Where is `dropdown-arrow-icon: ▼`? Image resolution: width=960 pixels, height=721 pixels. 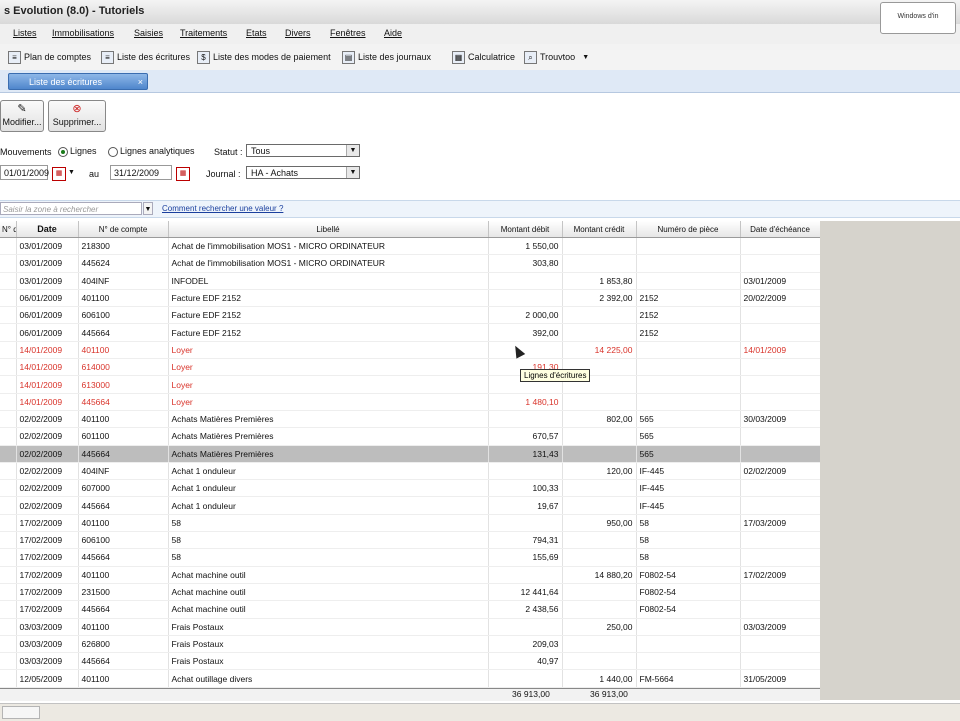
dropdown-arrow-icon: ▼ is located at coordinates (71, 172).